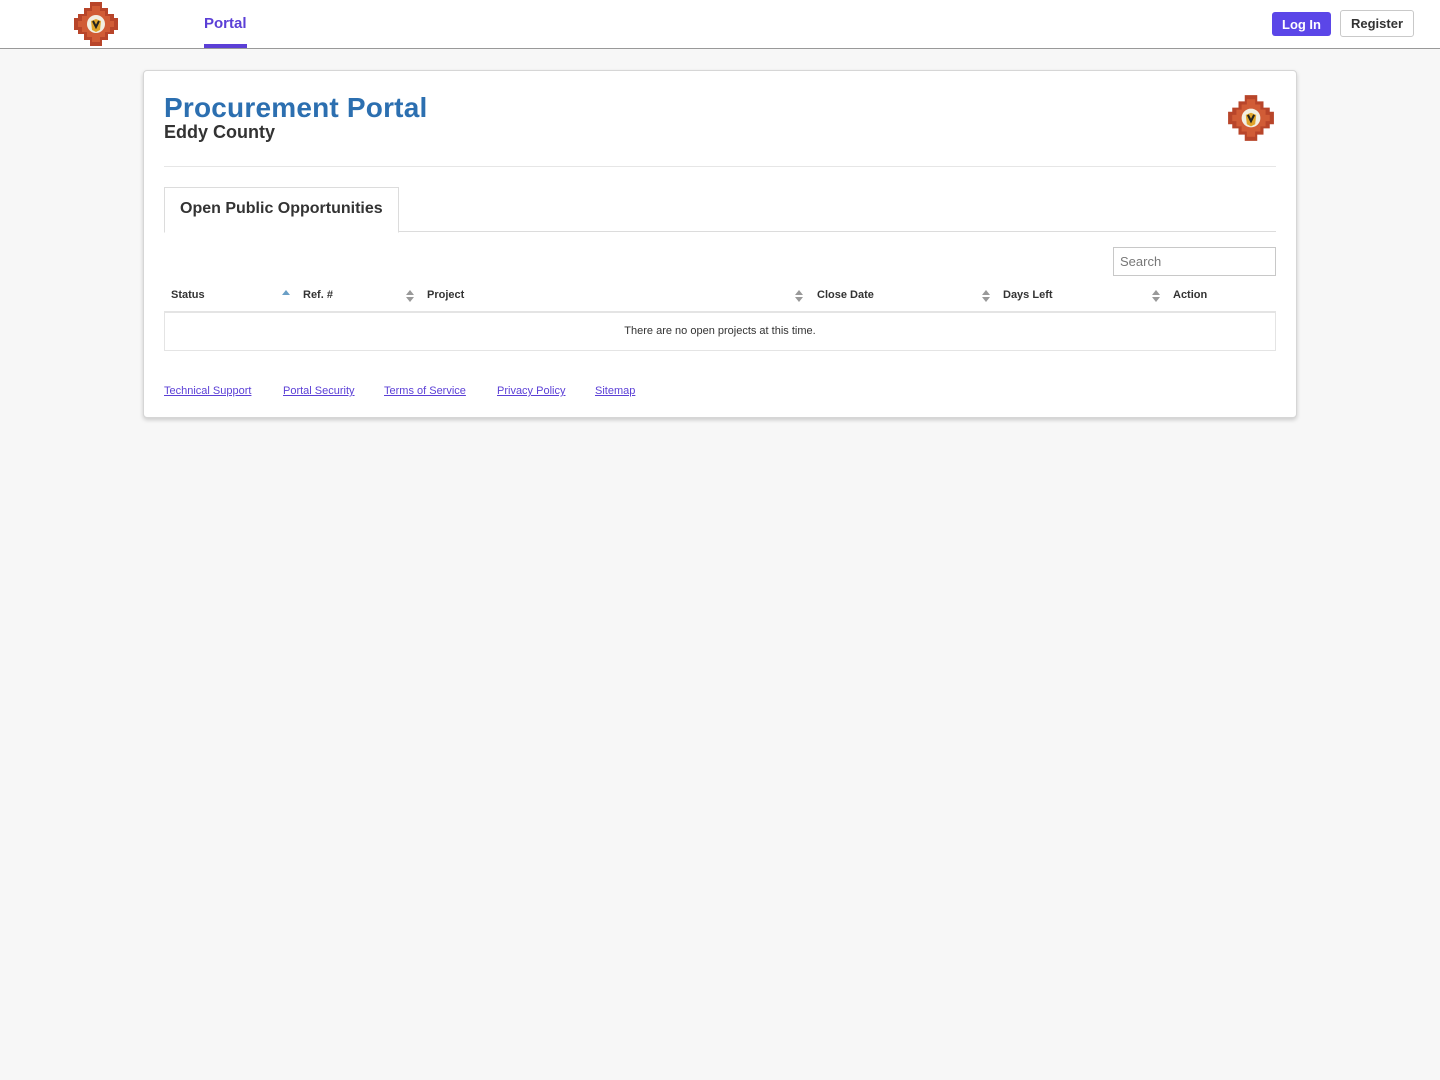  Describe the element at coordinates (296, 107) in the screenshot. I see `page-title: Procurement Portal` at that location.